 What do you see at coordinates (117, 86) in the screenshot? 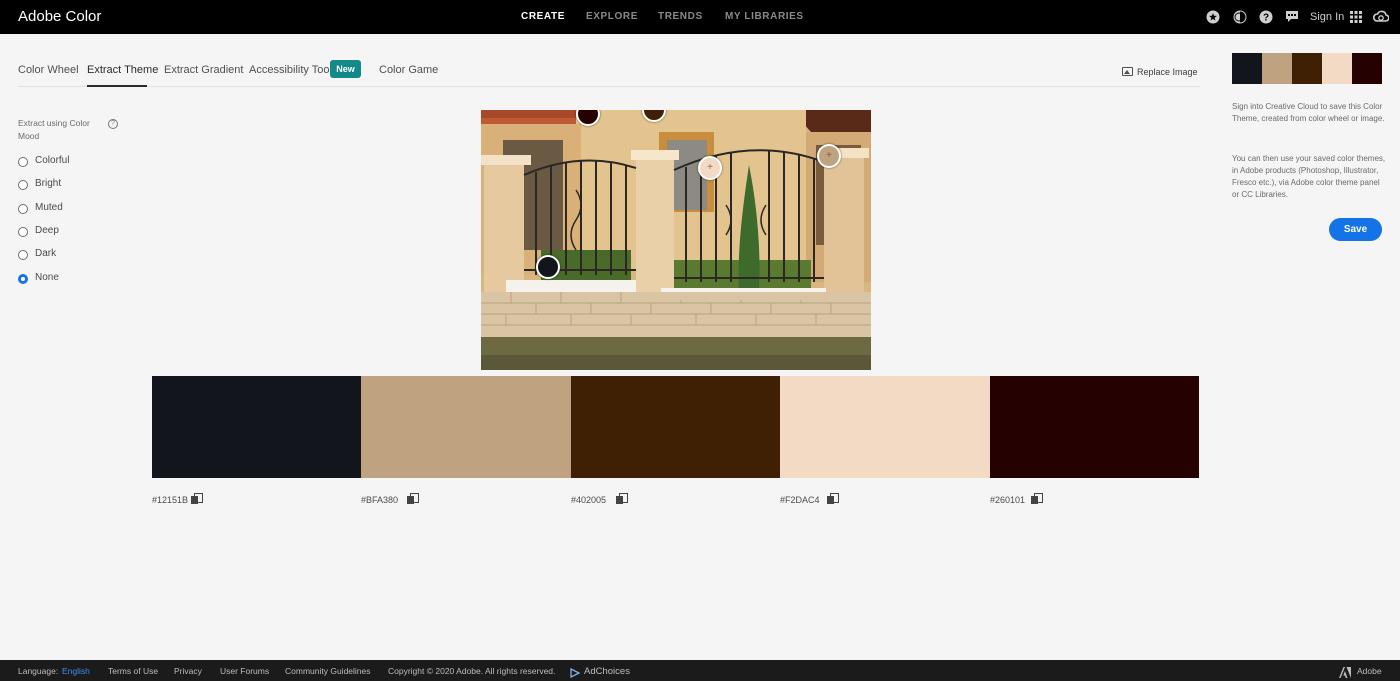
I see `active-tab-indicator` at bounding box center [117, 86].